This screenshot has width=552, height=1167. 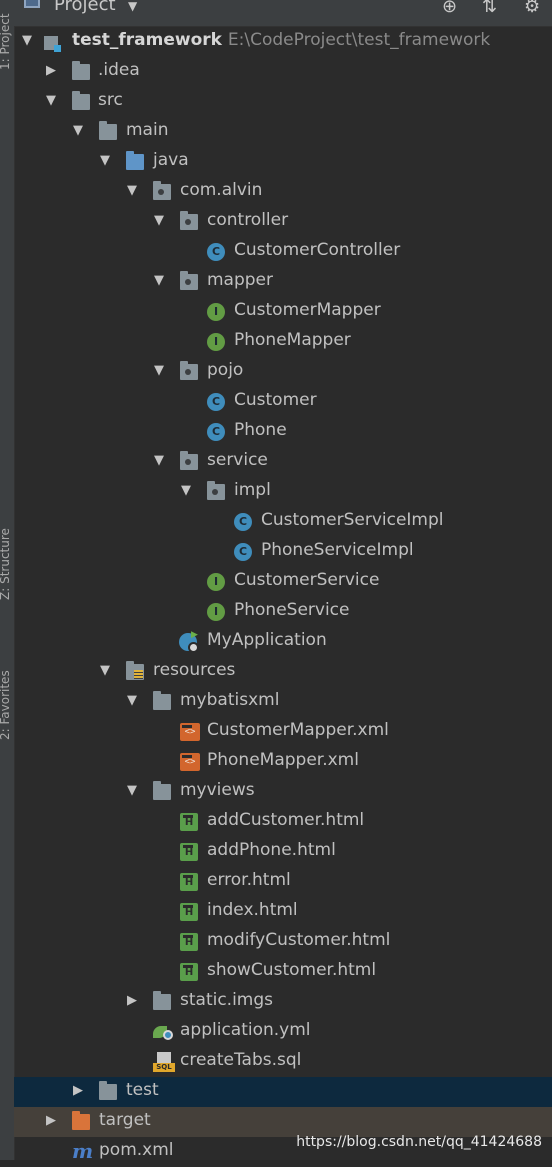 What do you see at coordinates (252, 490) in the screenshot?
I see `node-label: impl` at bounding box center [252, 490].